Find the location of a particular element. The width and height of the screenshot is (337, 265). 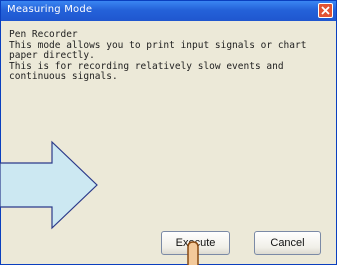

arrow-right-icon is located at coordinates (49, 185).